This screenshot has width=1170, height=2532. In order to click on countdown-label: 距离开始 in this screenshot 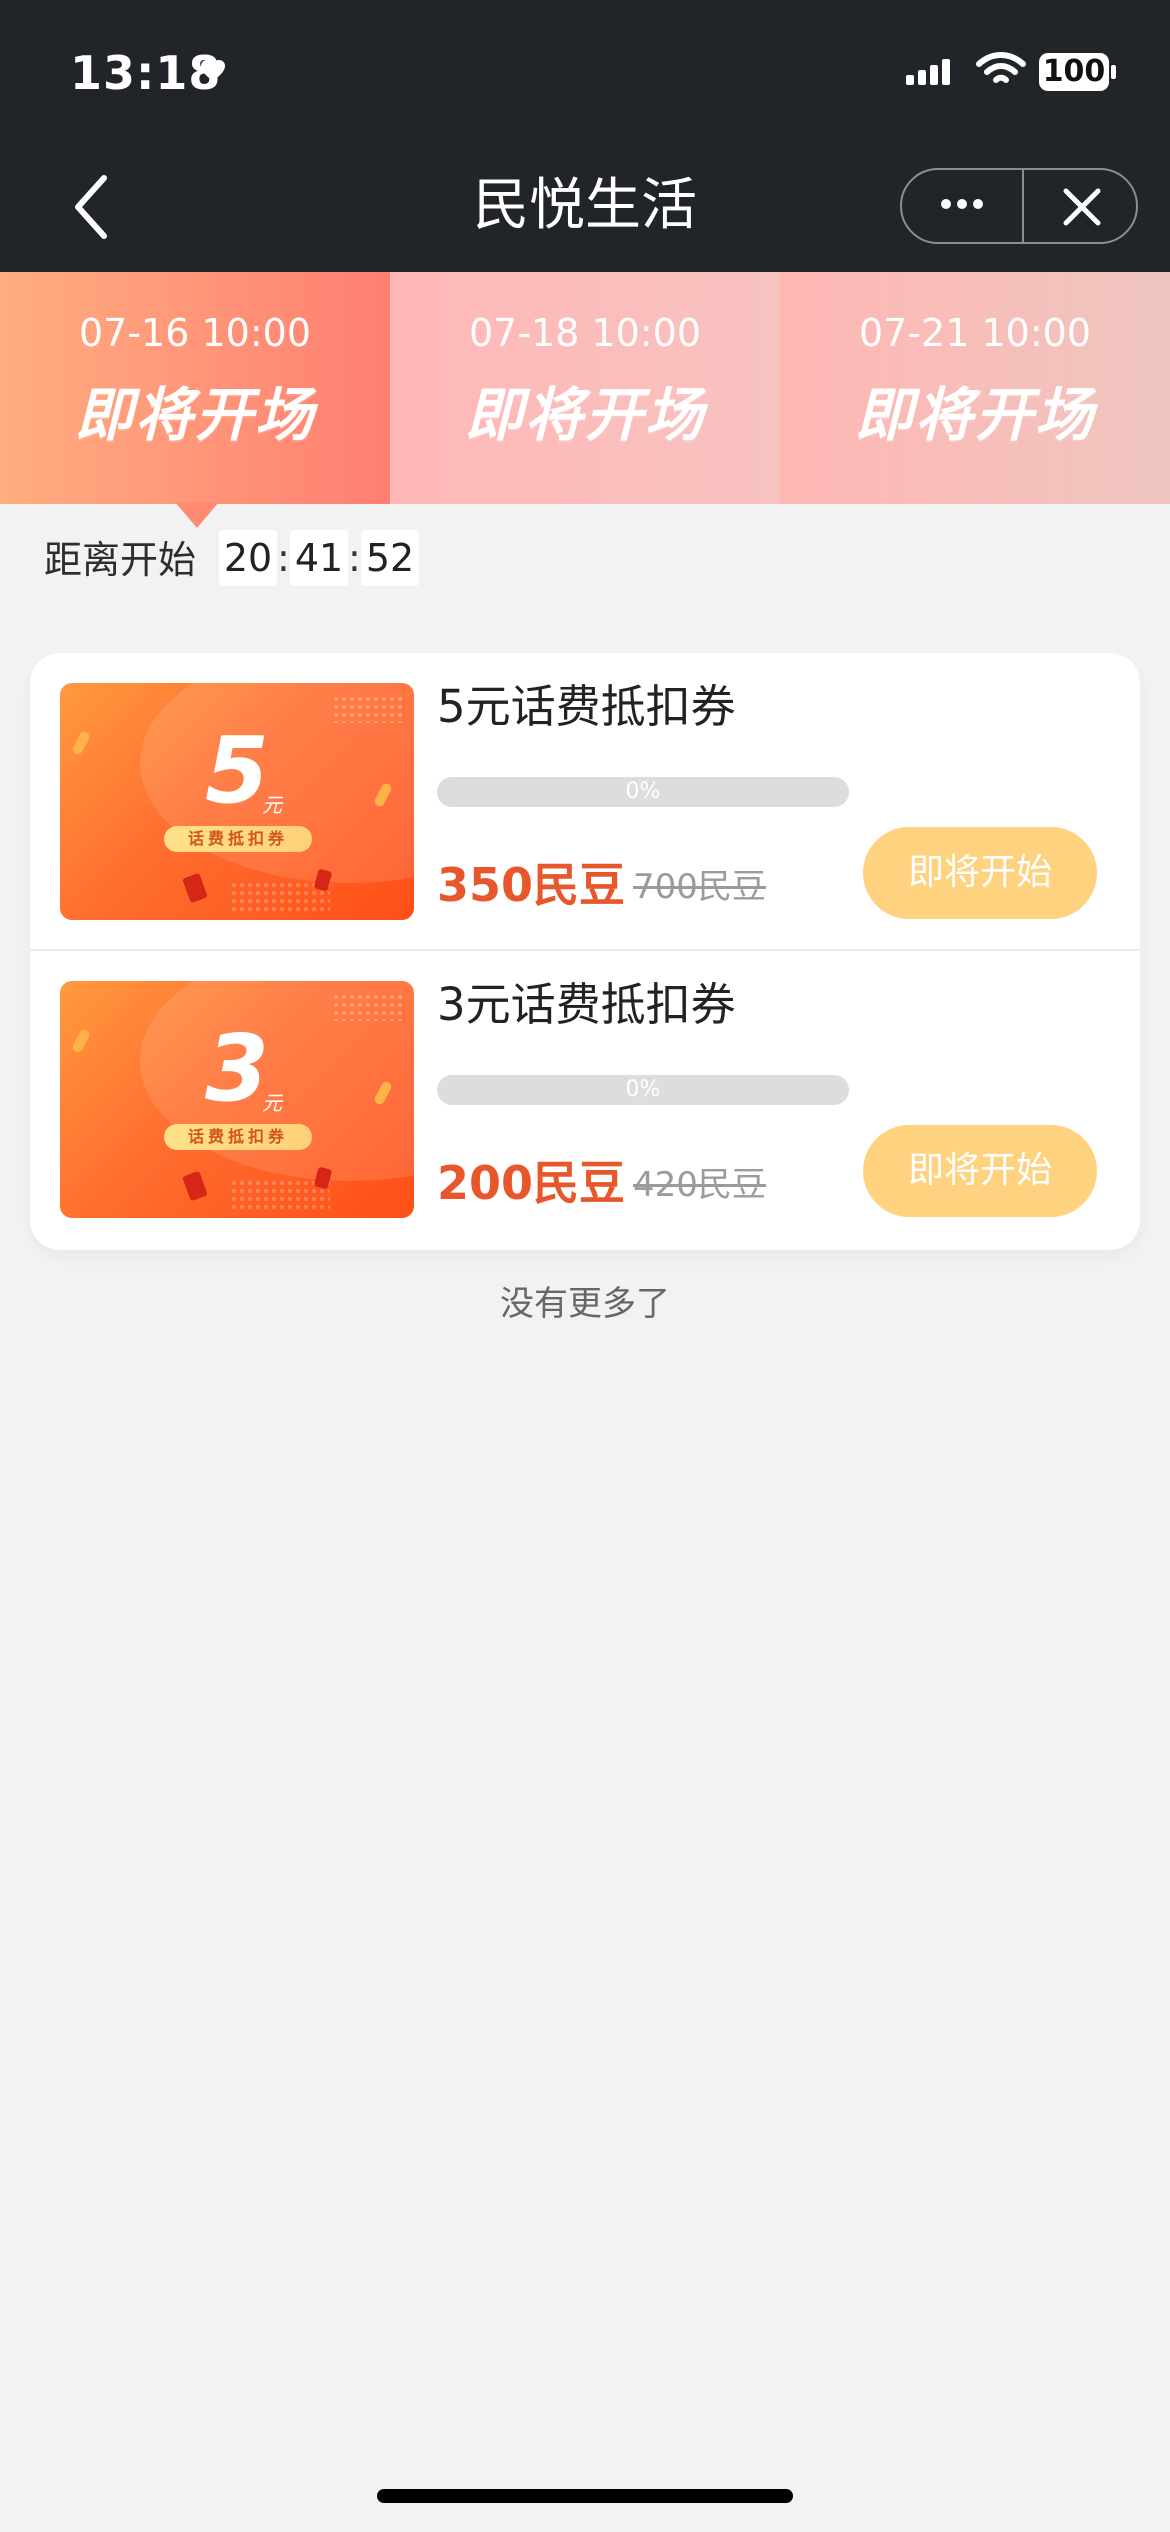, I will do `click(120, 560)`.